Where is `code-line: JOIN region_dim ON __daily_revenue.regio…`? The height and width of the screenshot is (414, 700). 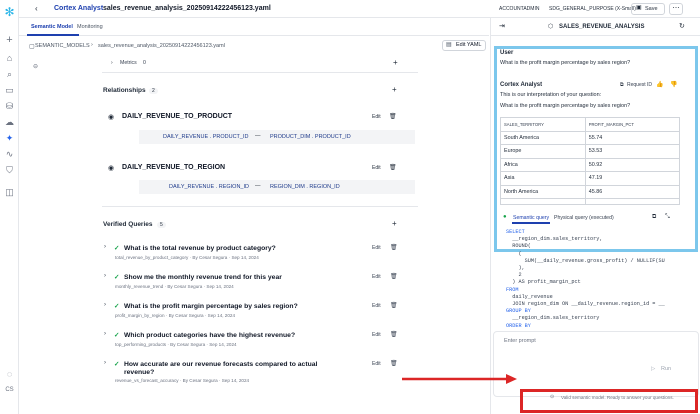
code-line: JOIN region_dim ON __daily_revenue.regio… is located at coordinates (585, 304).